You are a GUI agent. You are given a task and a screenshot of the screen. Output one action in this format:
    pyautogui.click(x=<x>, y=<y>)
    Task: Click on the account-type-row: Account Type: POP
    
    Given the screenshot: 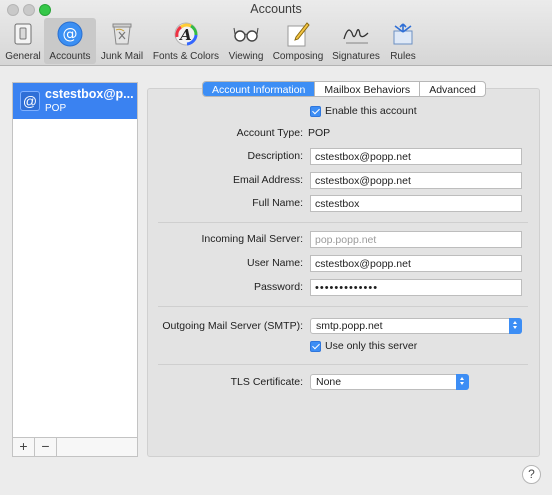 What is the action you would take?
    pyautogui.click(x=344, y=133)
    